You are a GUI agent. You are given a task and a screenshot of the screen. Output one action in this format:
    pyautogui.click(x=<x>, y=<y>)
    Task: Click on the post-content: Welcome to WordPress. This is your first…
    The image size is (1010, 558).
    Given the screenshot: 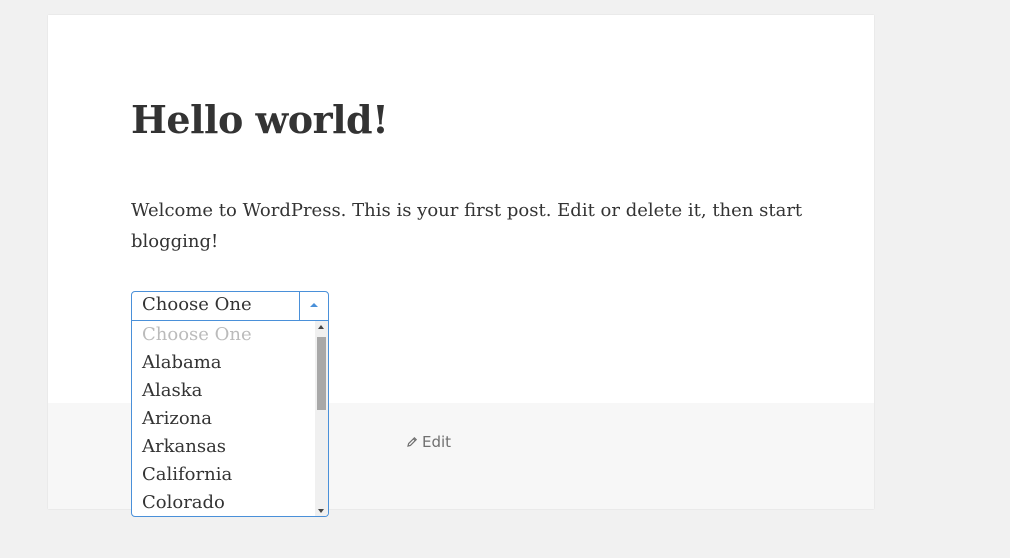 What is the action you would take?
    pyautogui.click(x=467, y=226)
    